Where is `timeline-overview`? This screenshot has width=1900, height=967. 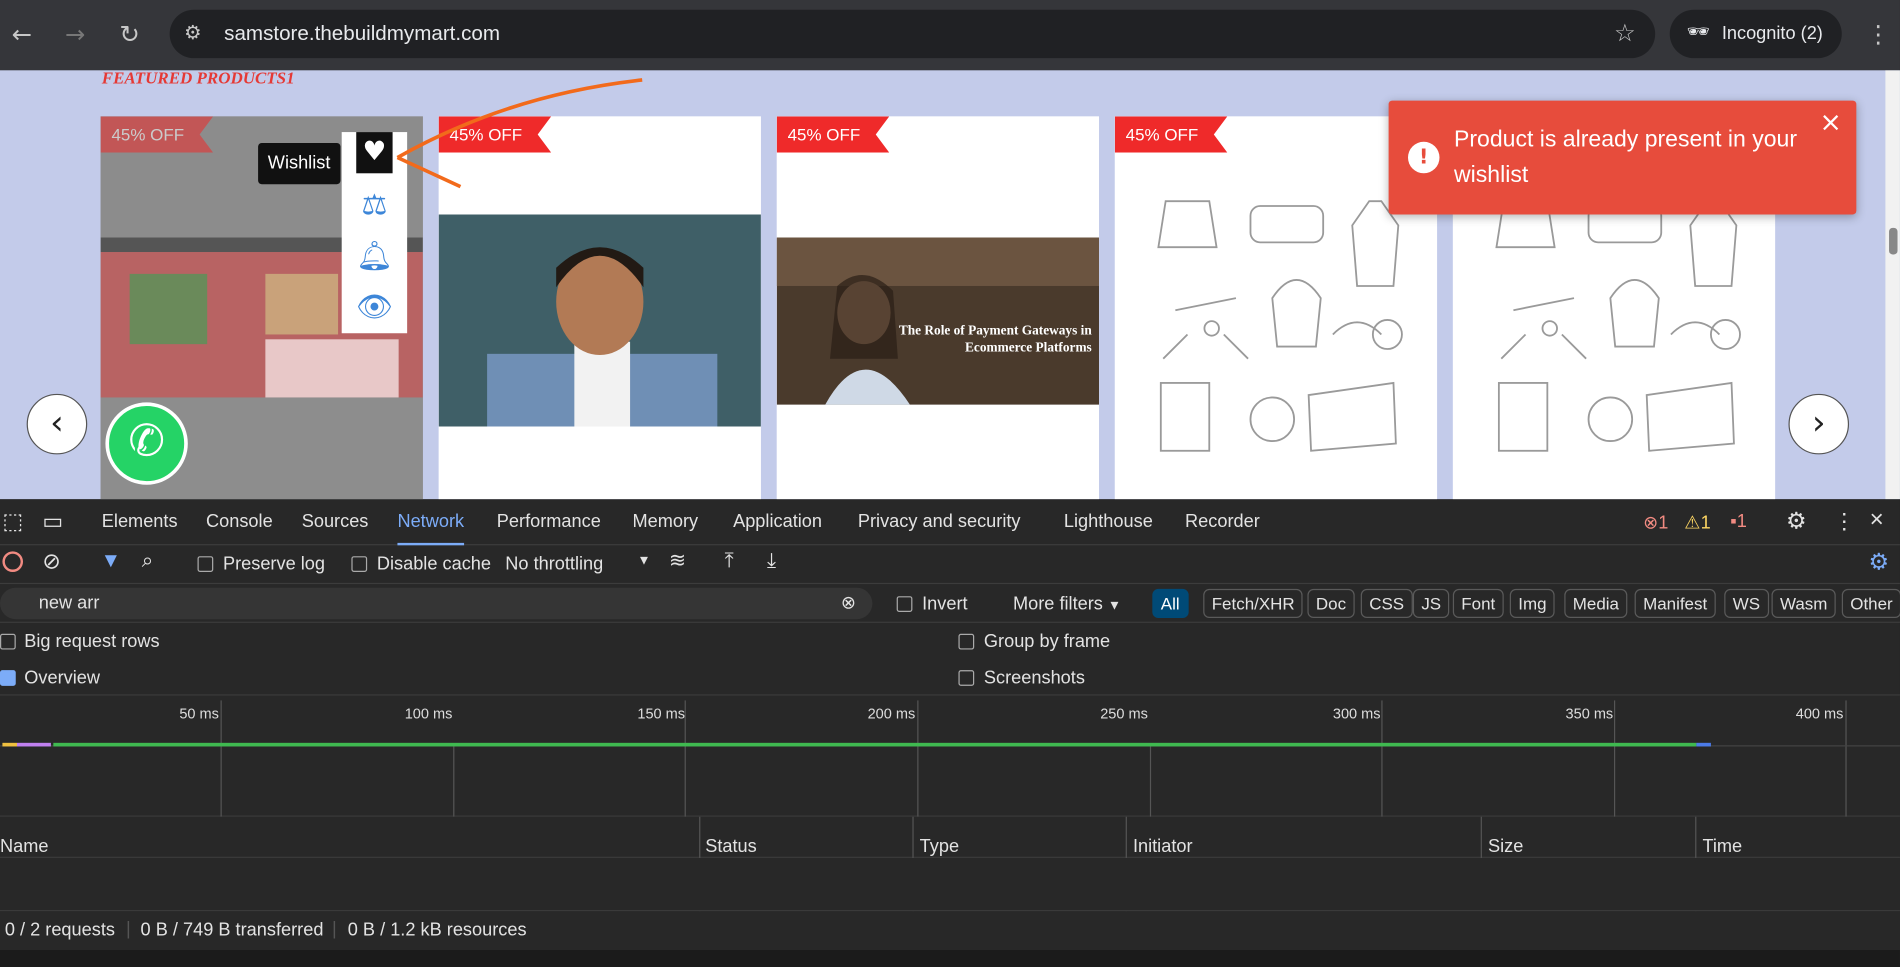 timeline-overview is located at coordinates (950, 756).